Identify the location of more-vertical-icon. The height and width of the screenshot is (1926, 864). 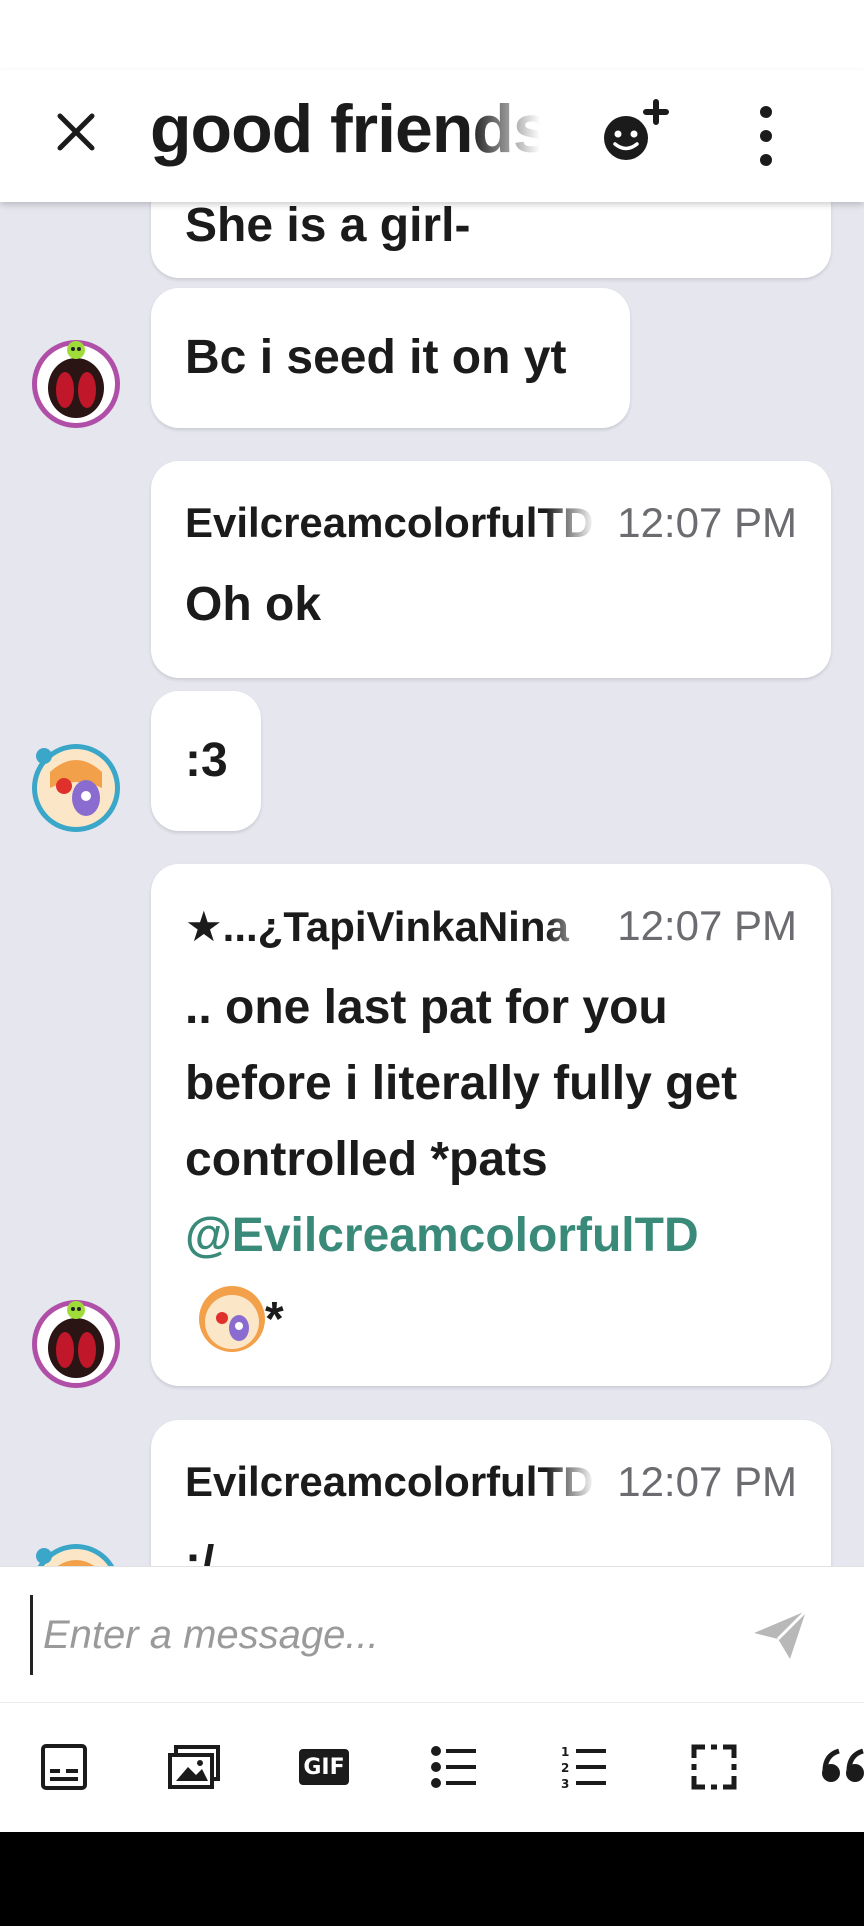
(766, 136).